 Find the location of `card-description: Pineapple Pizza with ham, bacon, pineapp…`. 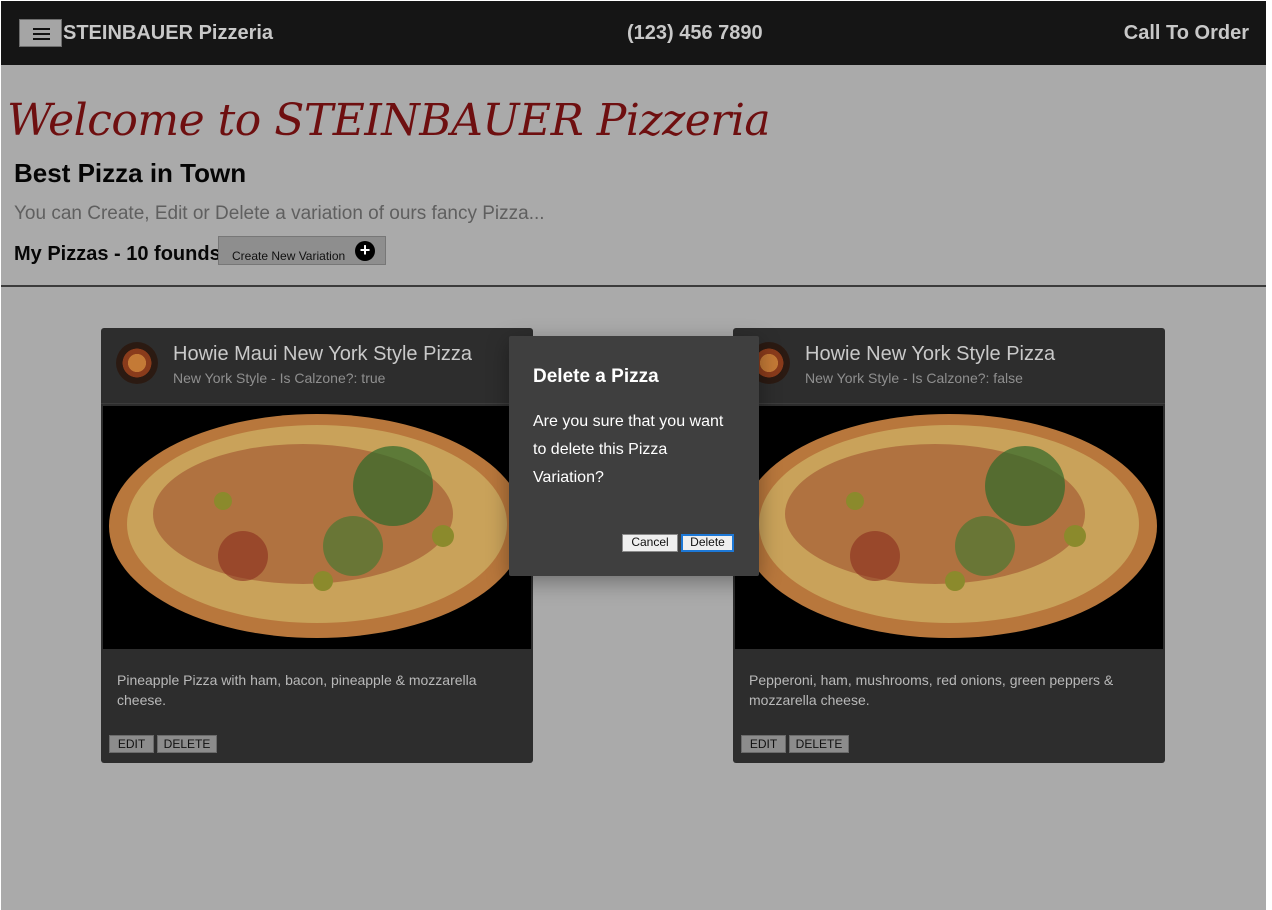

card-description: Pineapple Pizza with ham, bacon, pineapp… is located at coordinates (297, 690).